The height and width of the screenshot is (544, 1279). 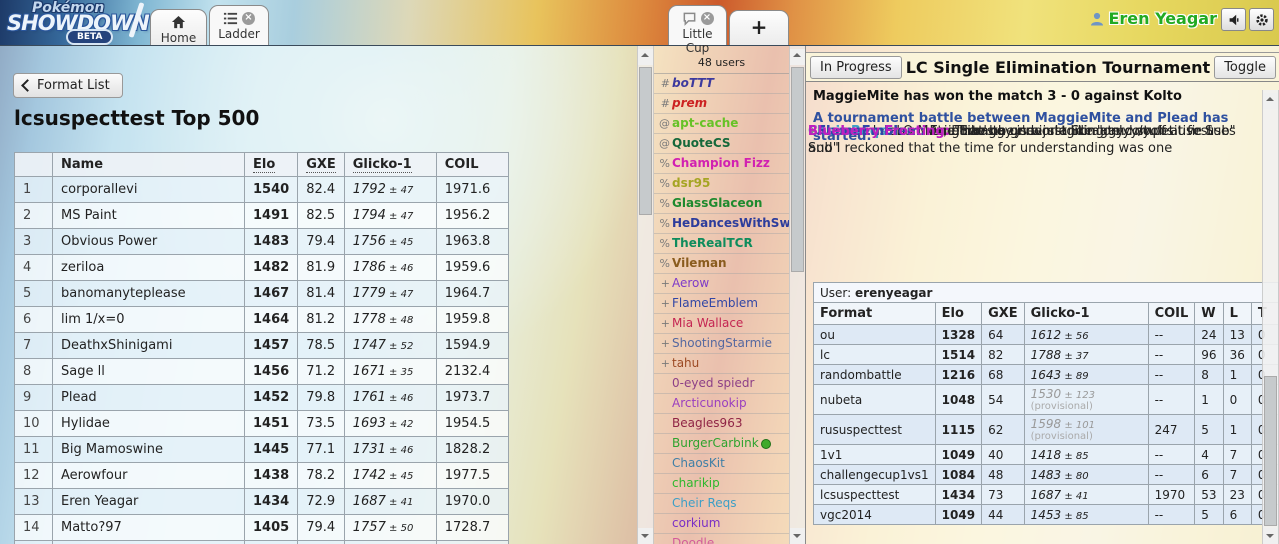 I want to click on user-name: Cheir Reqs, so click(x=704, y=503).